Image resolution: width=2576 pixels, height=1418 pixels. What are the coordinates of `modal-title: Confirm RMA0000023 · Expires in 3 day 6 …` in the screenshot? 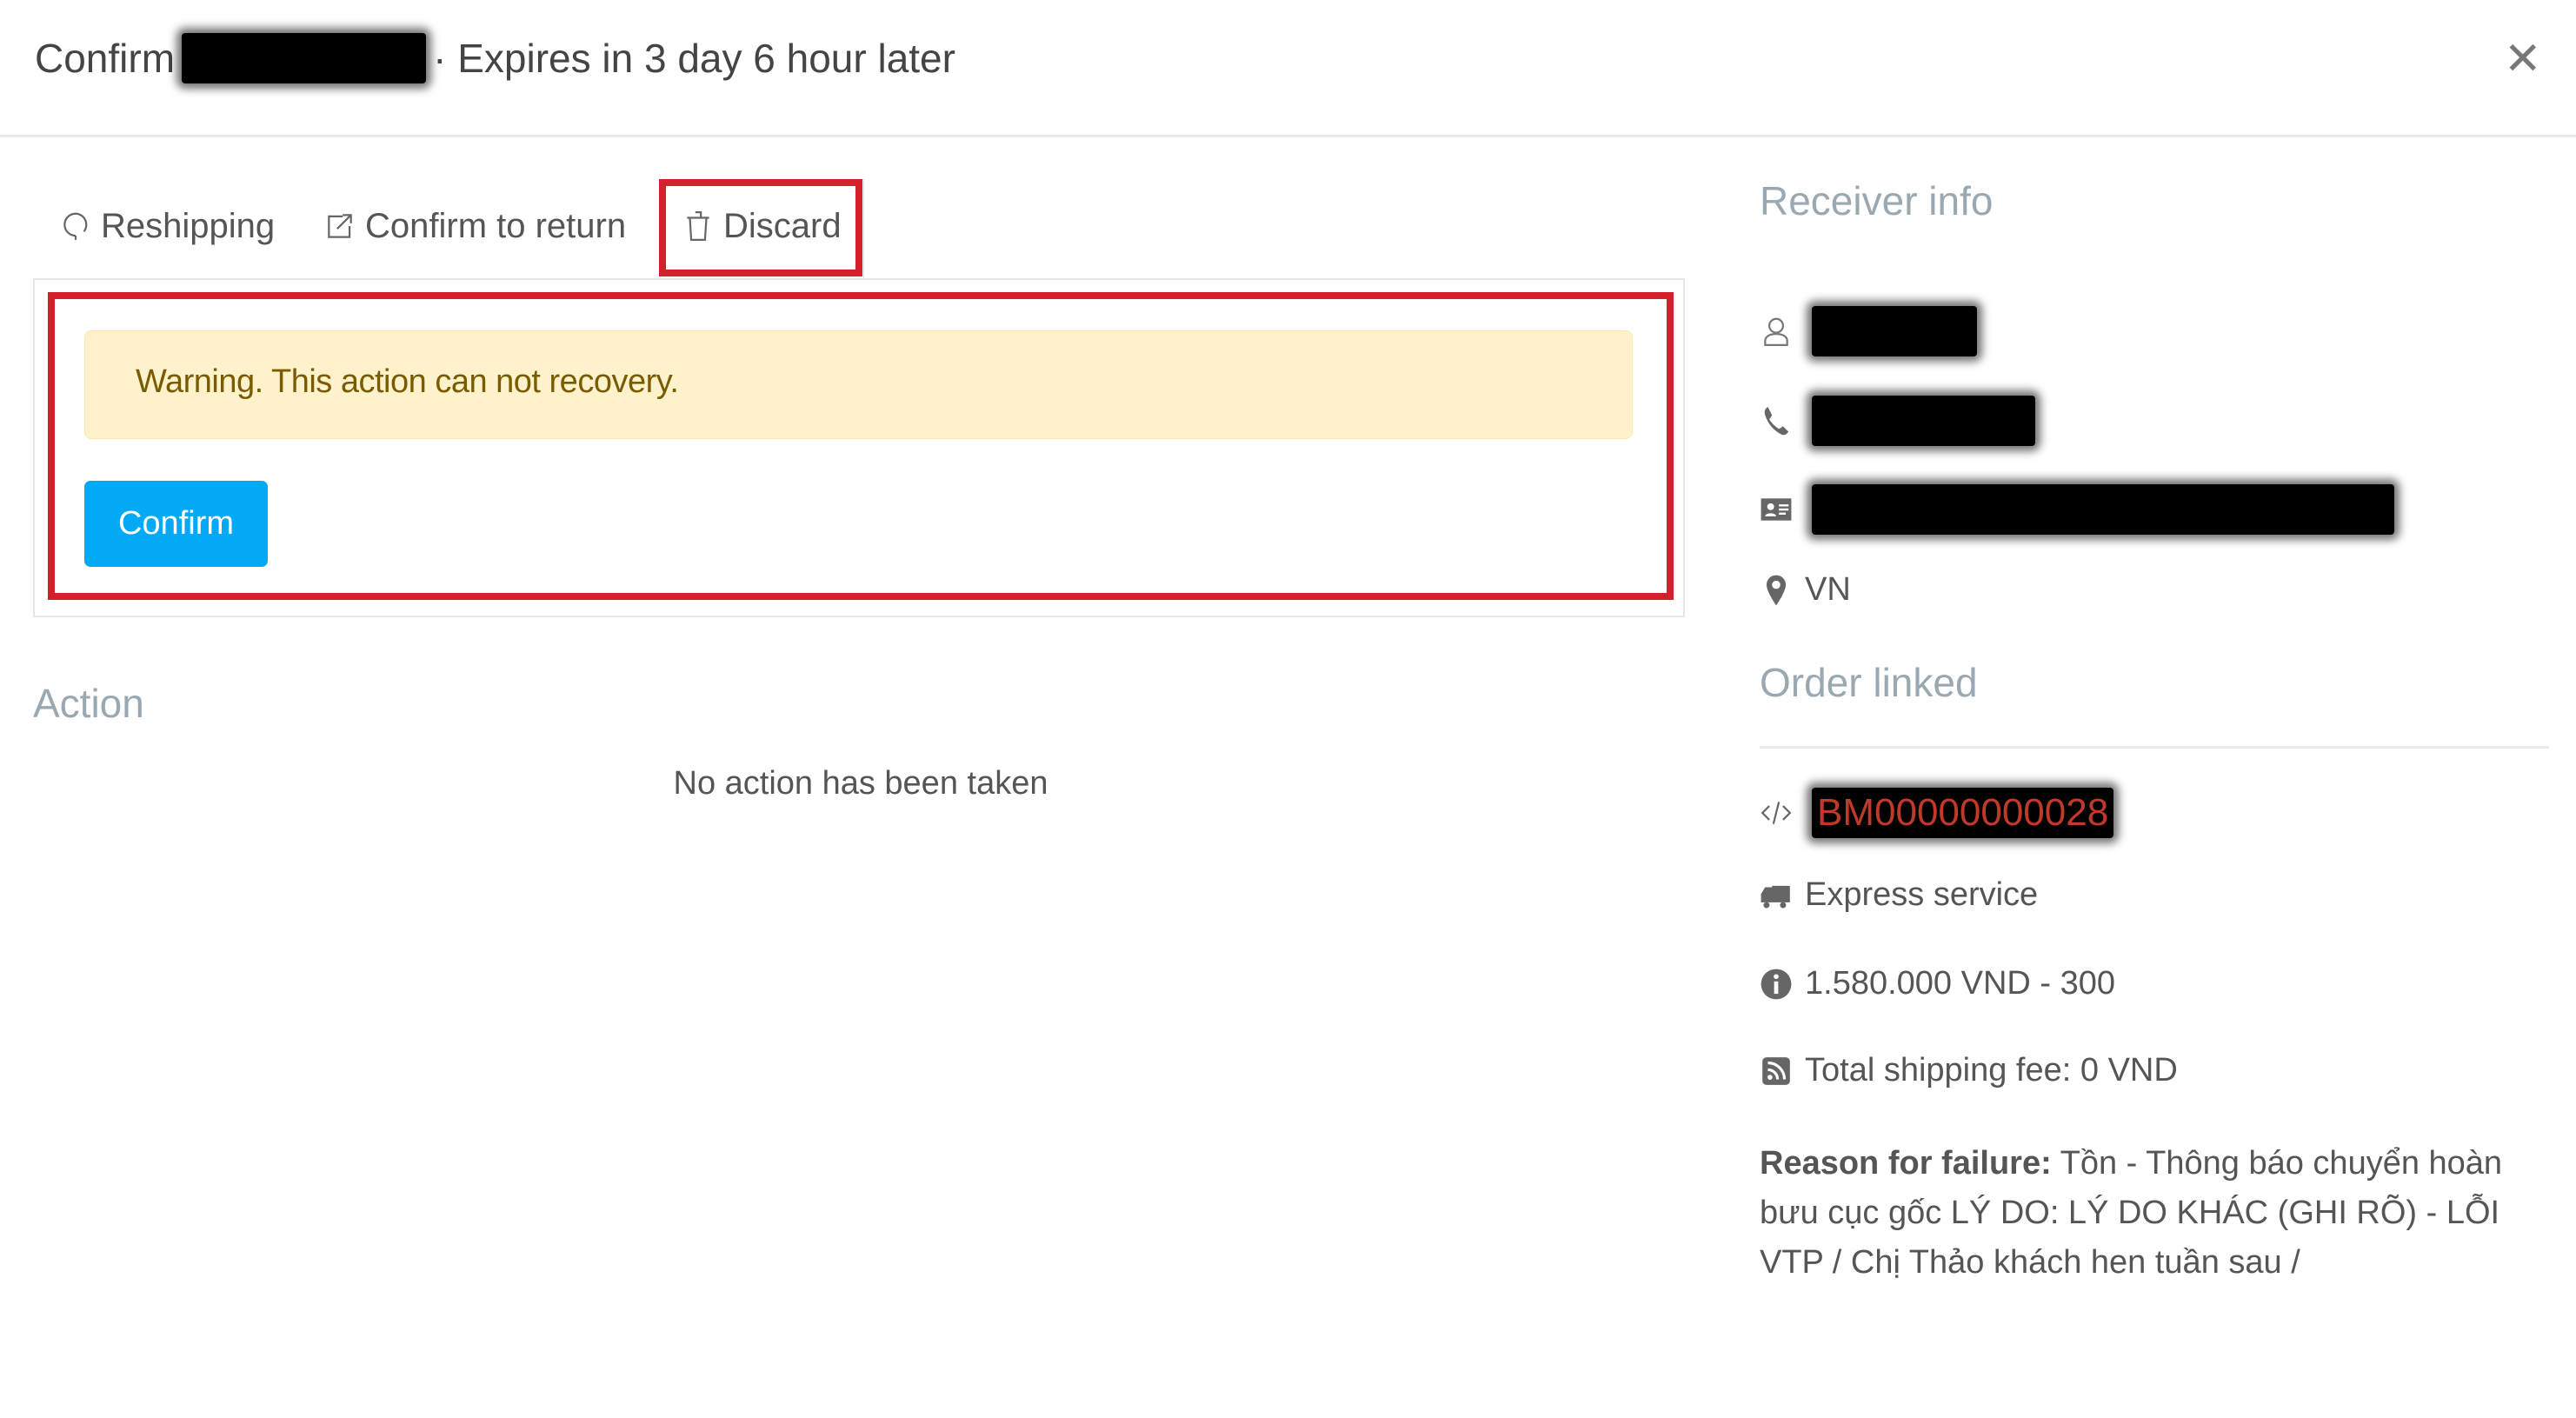 It's located at (495, 58).